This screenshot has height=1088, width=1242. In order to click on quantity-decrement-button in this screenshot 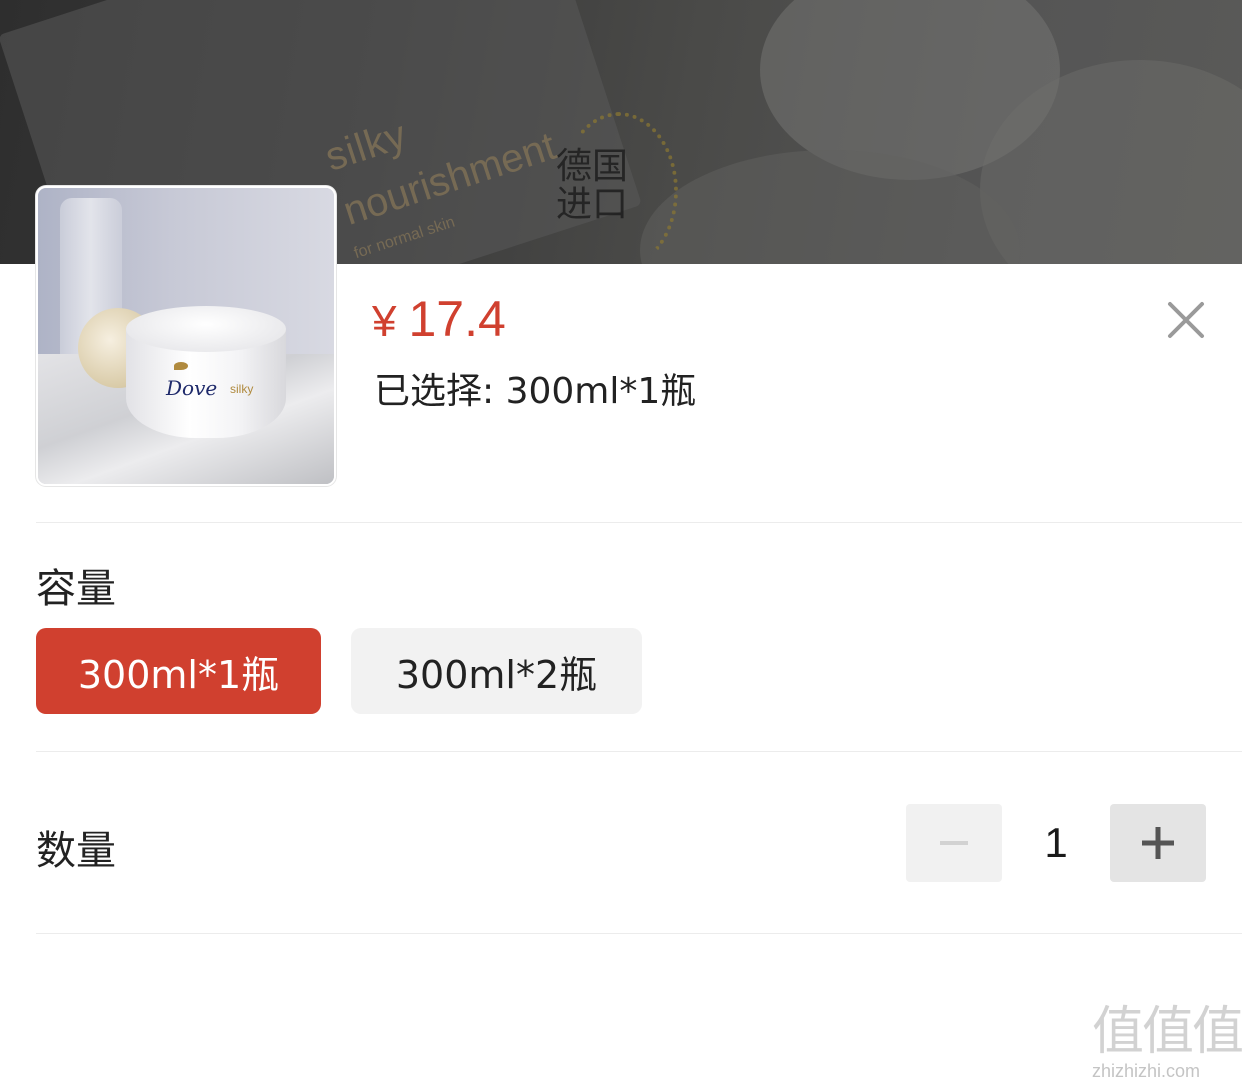, I will do `click(954, 843)`.